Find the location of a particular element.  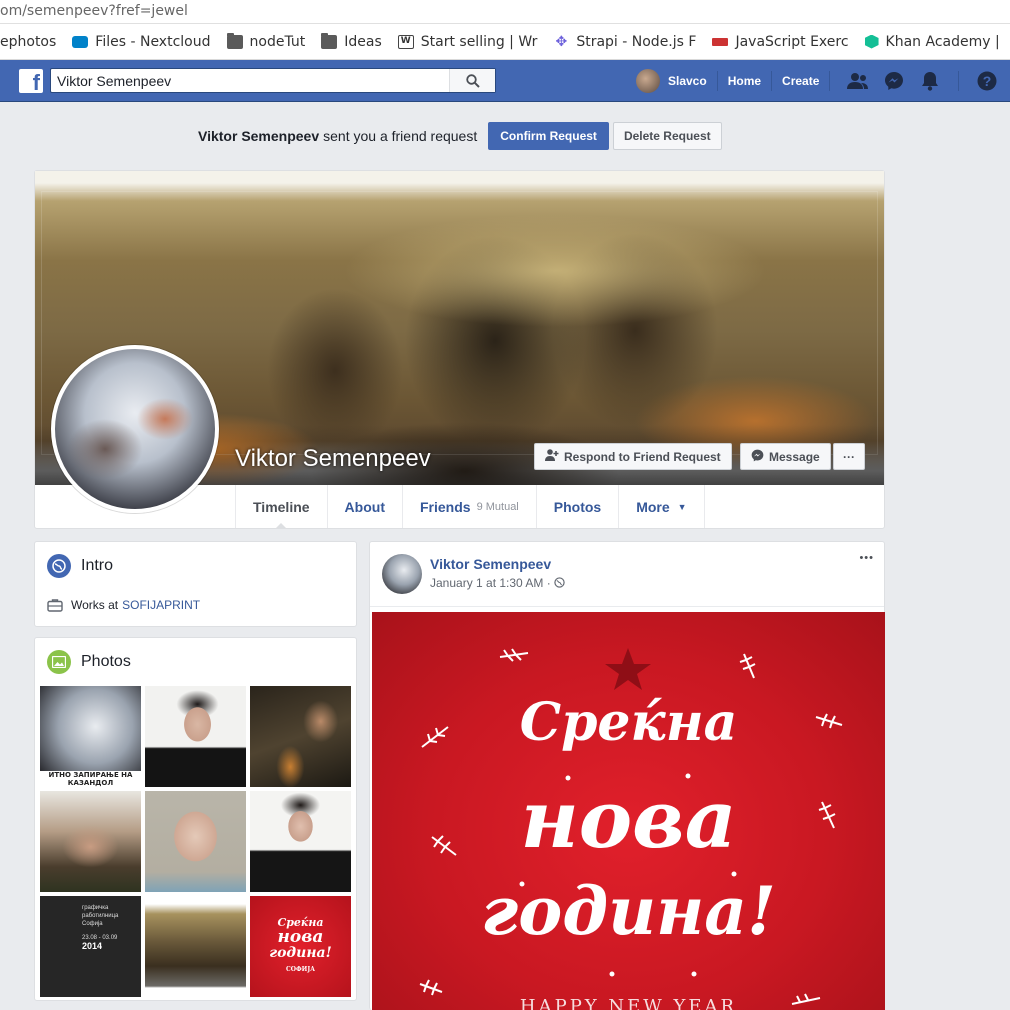

respond-friend-request-button: Respond to Friend Request is located at coordinates (633, 456).